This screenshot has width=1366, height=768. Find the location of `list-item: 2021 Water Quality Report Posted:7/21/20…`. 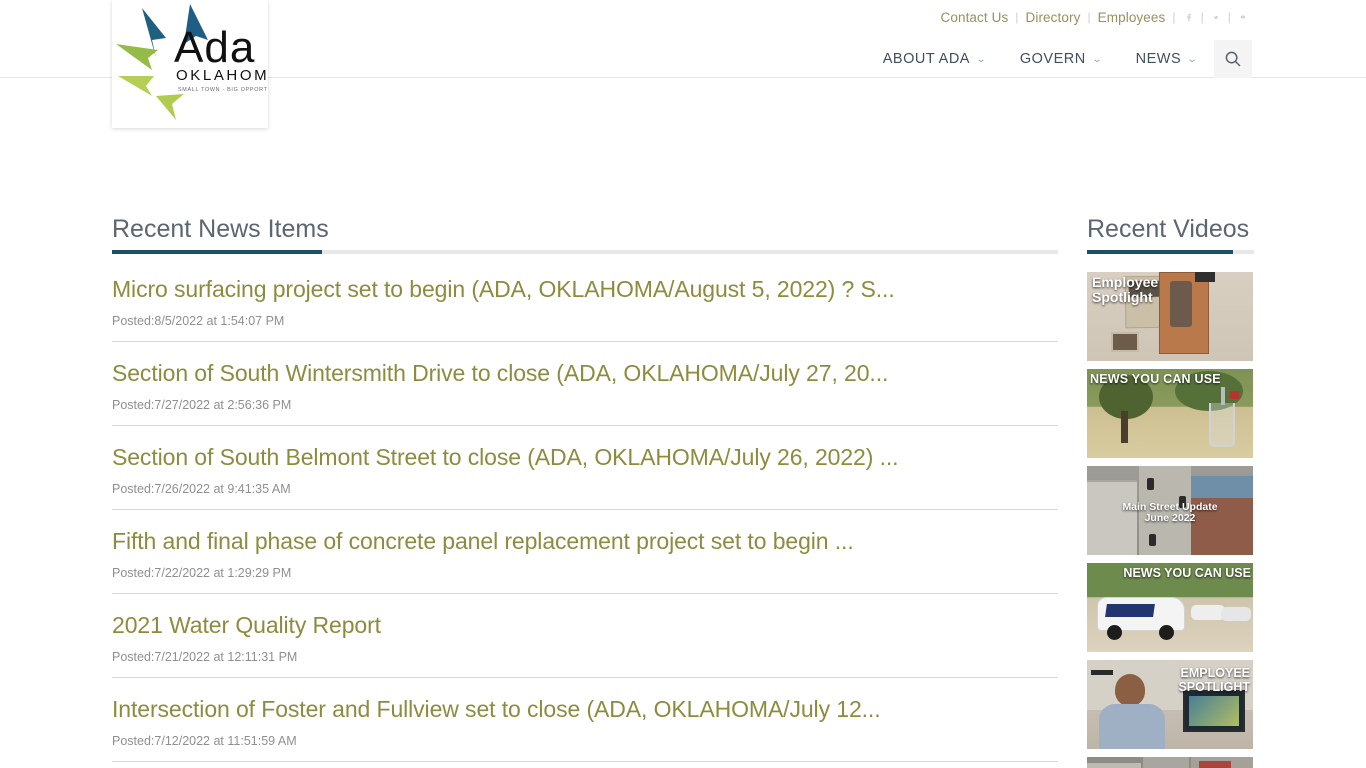

list-item: 2021 Water Quality Report Posted:7/21/20… is located at coordinates (585, 644).